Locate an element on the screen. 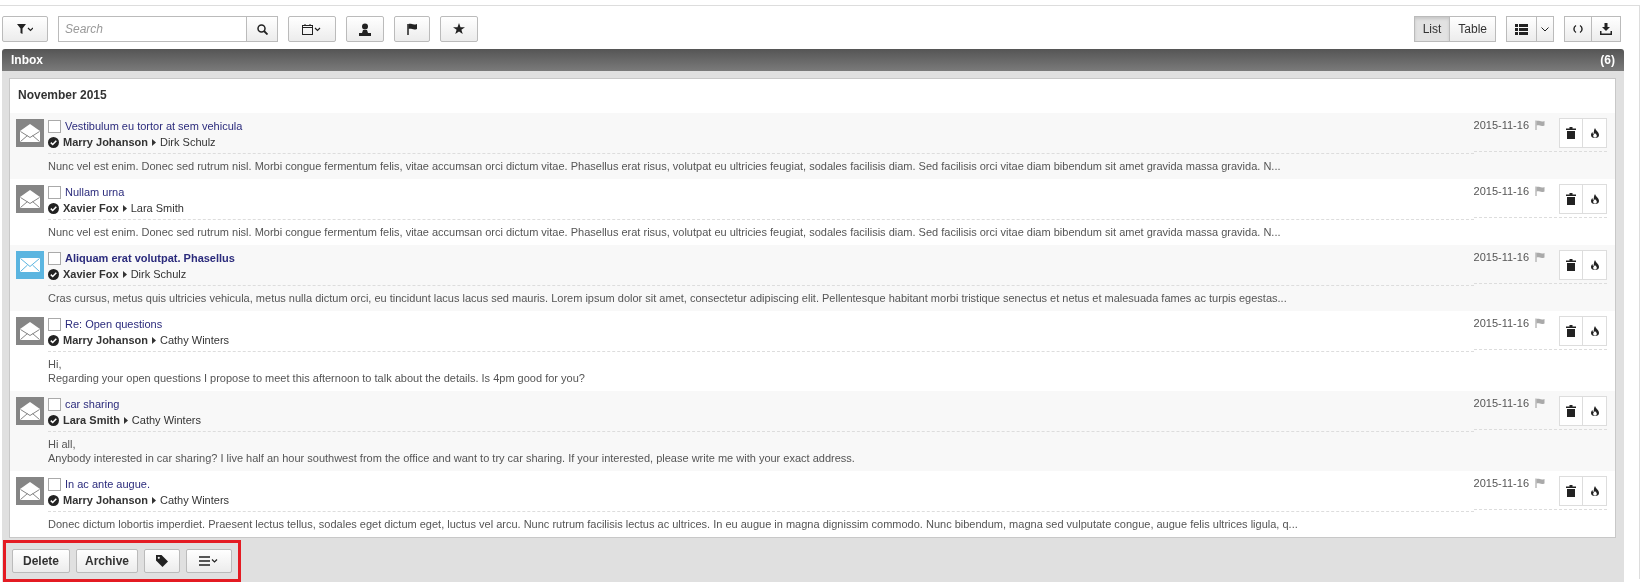 The width and height of the screenshot is (1645, 582). message-subject: Re: Open questions is located at coordinates (114, 324).